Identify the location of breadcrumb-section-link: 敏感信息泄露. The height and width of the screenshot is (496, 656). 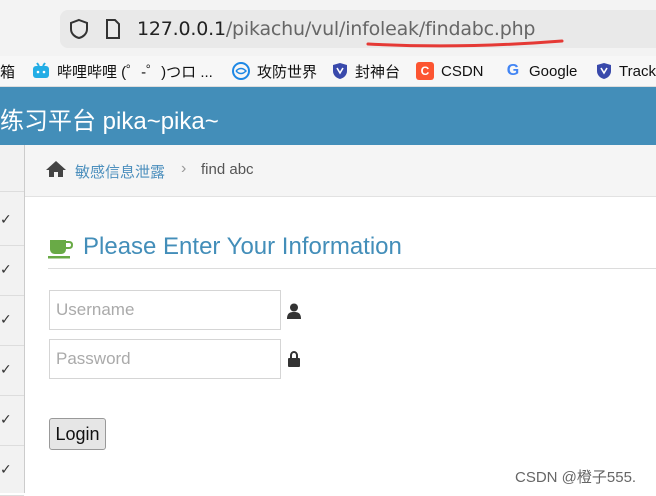
(120, 171).